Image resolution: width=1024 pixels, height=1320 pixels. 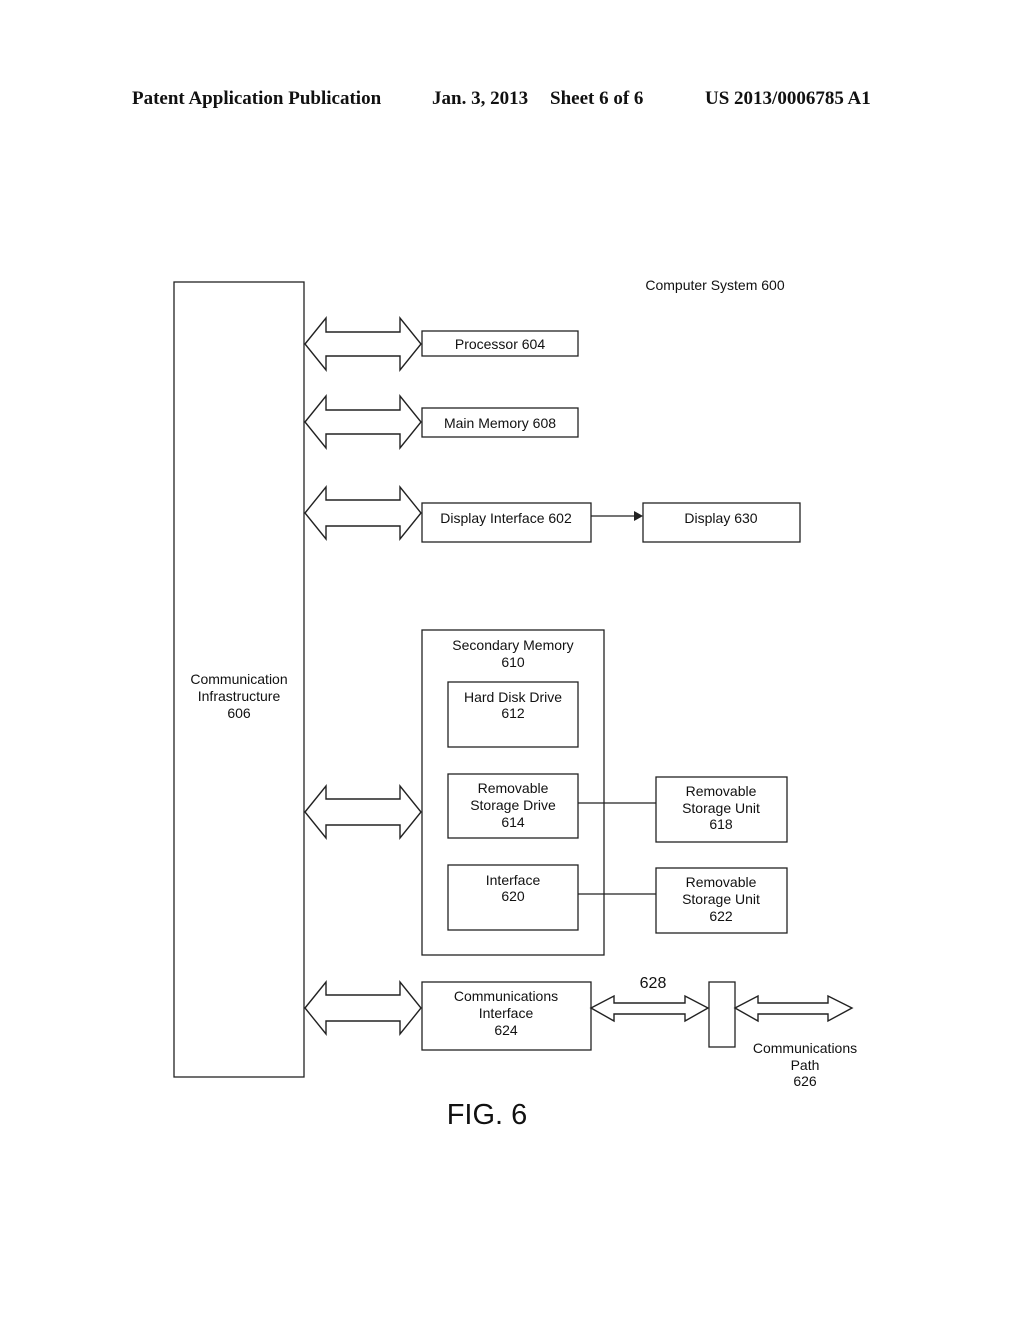 I want to click on communications-path-label: Communications Path 626, so click(x=805, y=1064).